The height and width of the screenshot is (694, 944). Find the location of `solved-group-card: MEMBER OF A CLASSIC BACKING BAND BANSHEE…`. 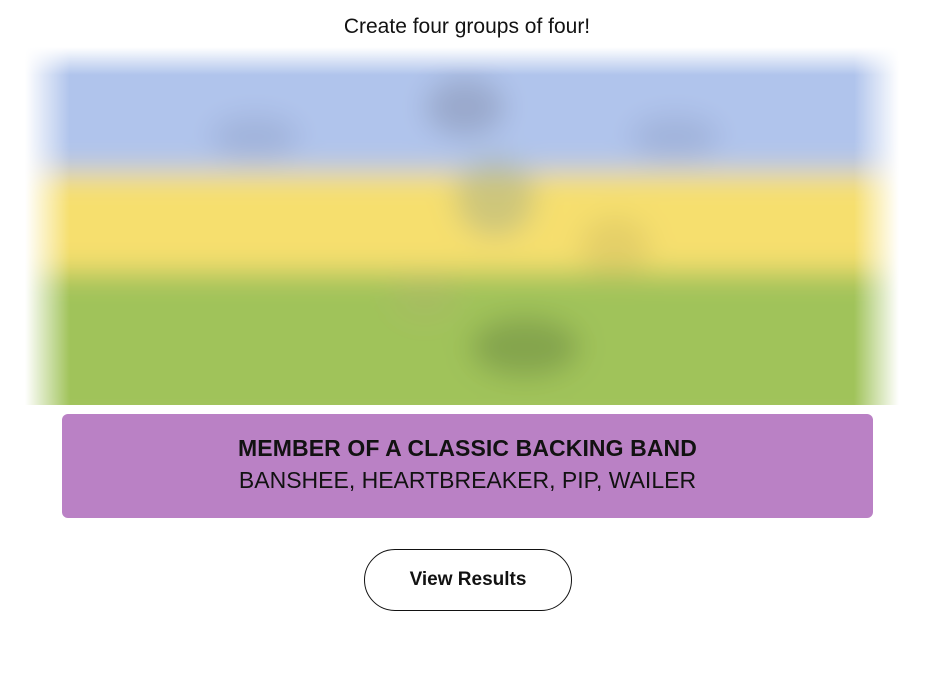

solved-group-card: MEMBER OF A CLASSIC BACKING BAND BANSHEE… is located at coordinates (467, 466).